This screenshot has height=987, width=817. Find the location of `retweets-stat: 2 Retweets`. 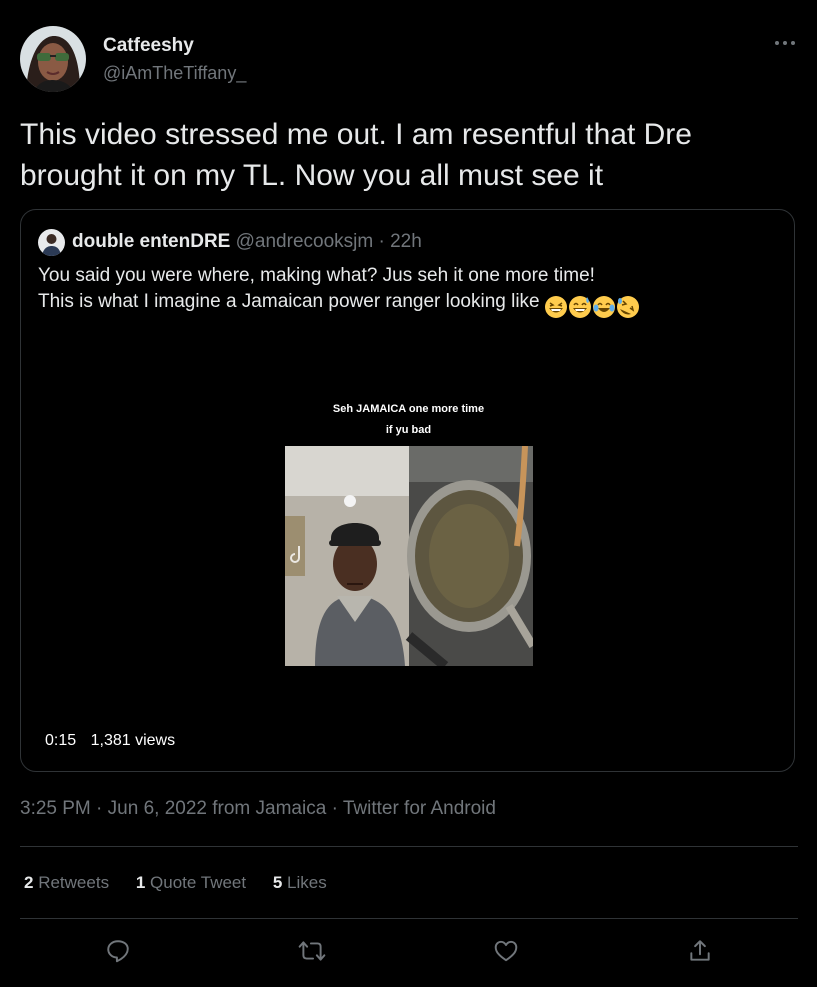

retweets-stat: 2 Retweets is located at coordinates (66, 882).